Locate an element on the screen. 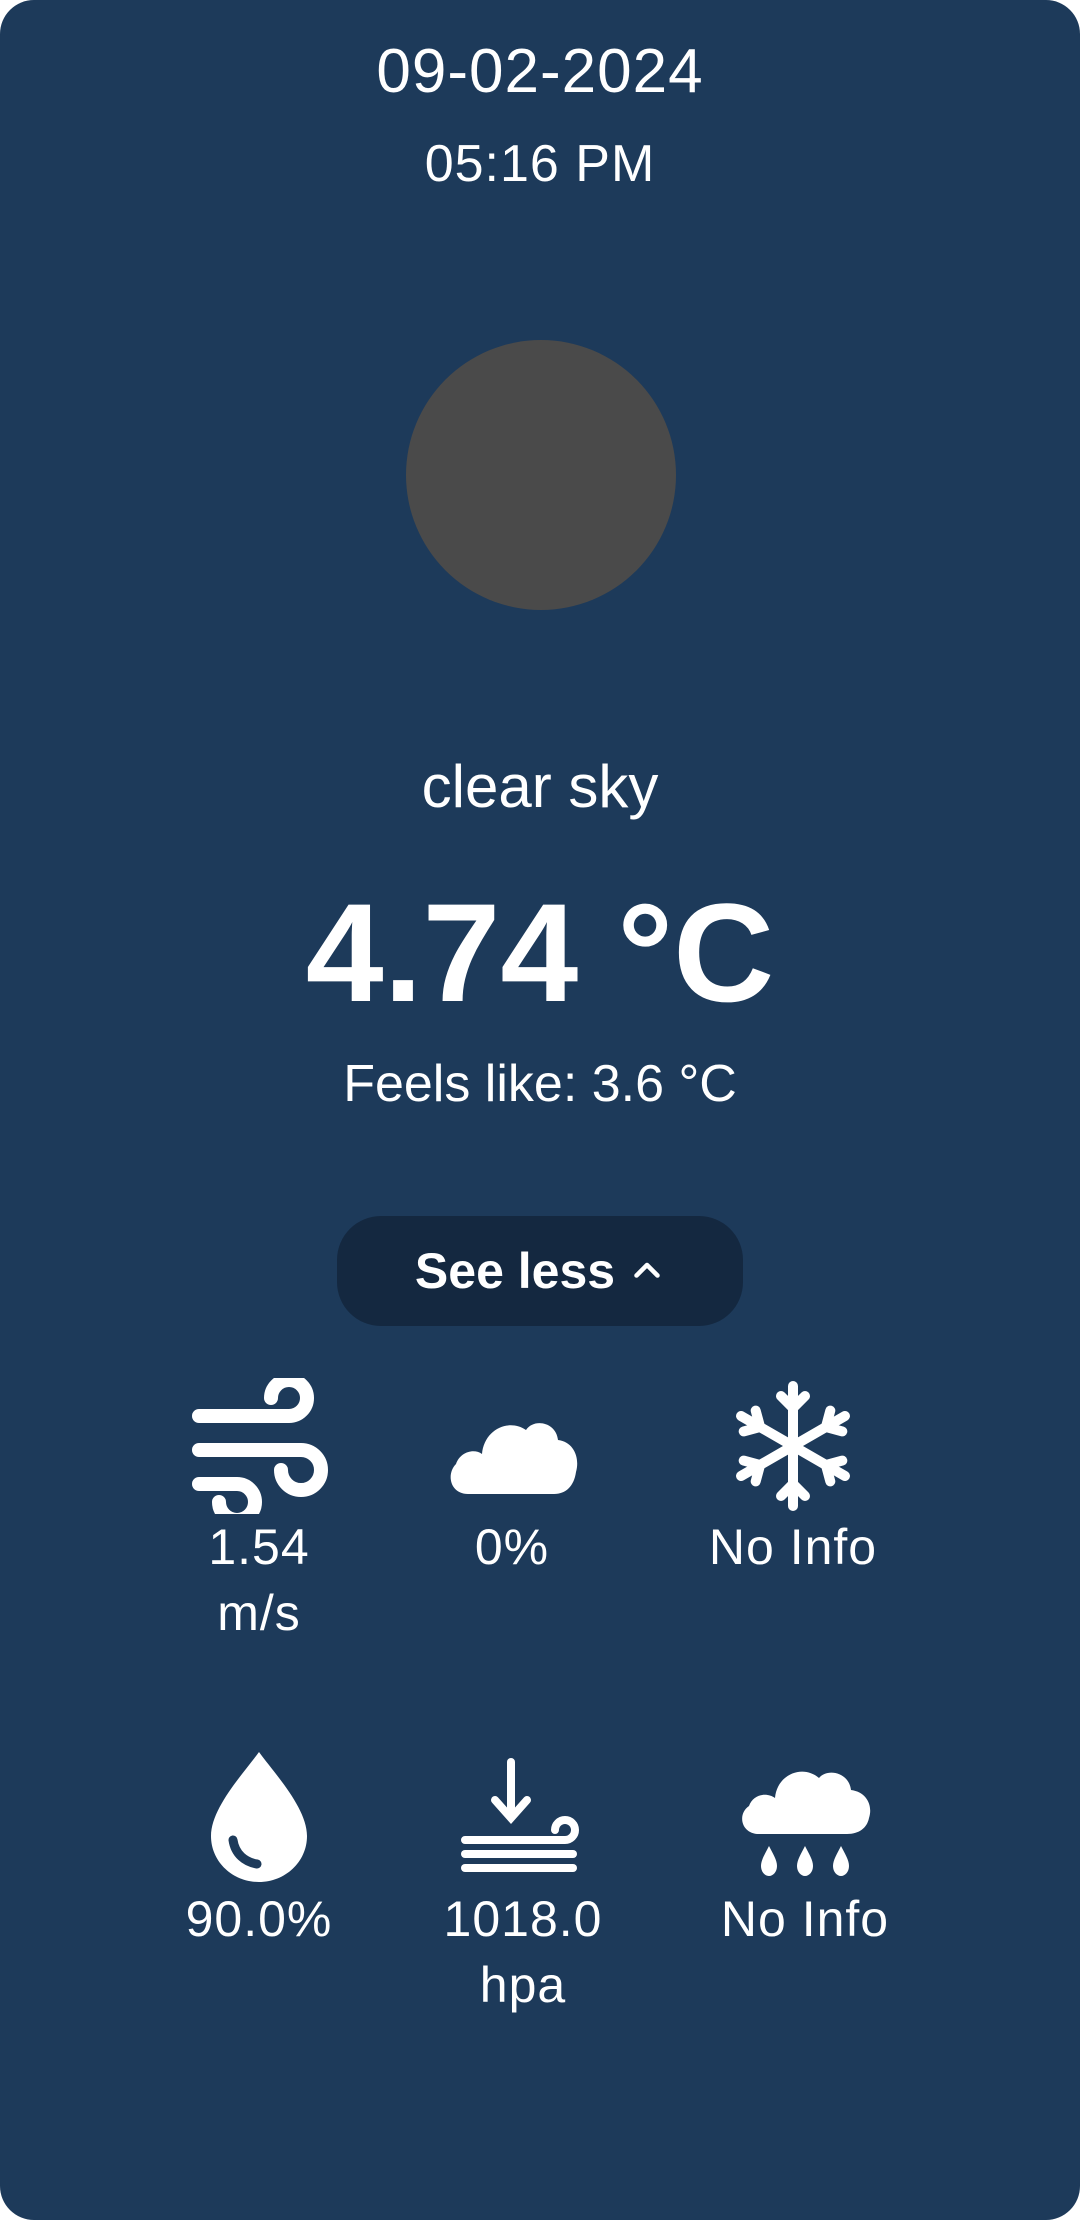 The width and height of the screenshot is (1080, 2220). weather-description: clear sky is located at coordinates (540, 786).